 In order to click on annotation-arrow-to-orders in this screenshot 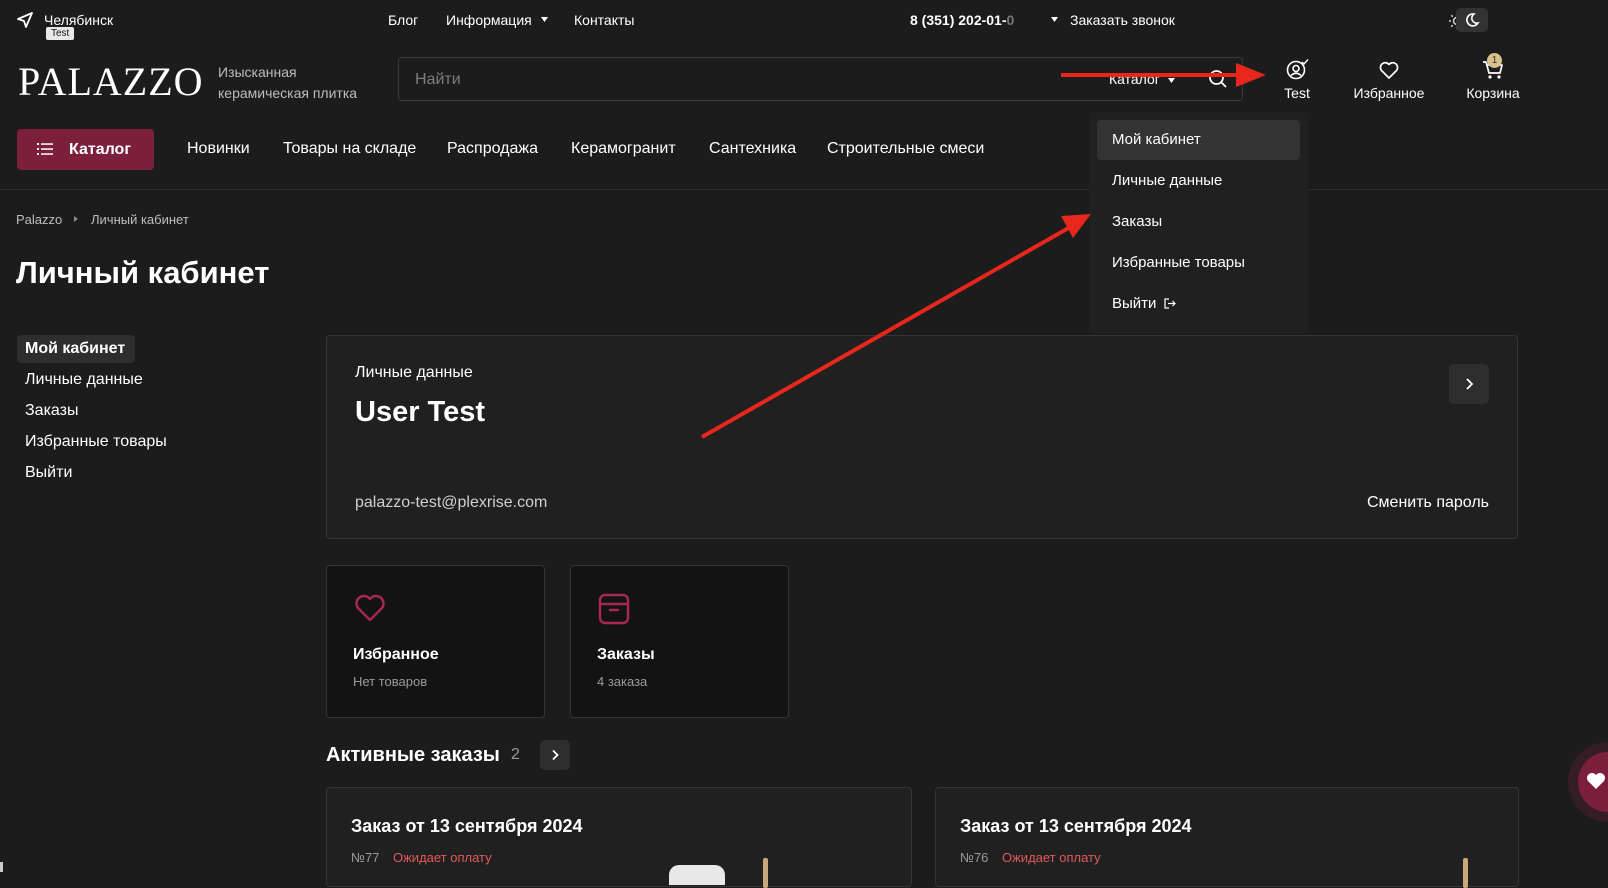, I will do `click(896, 326)`.